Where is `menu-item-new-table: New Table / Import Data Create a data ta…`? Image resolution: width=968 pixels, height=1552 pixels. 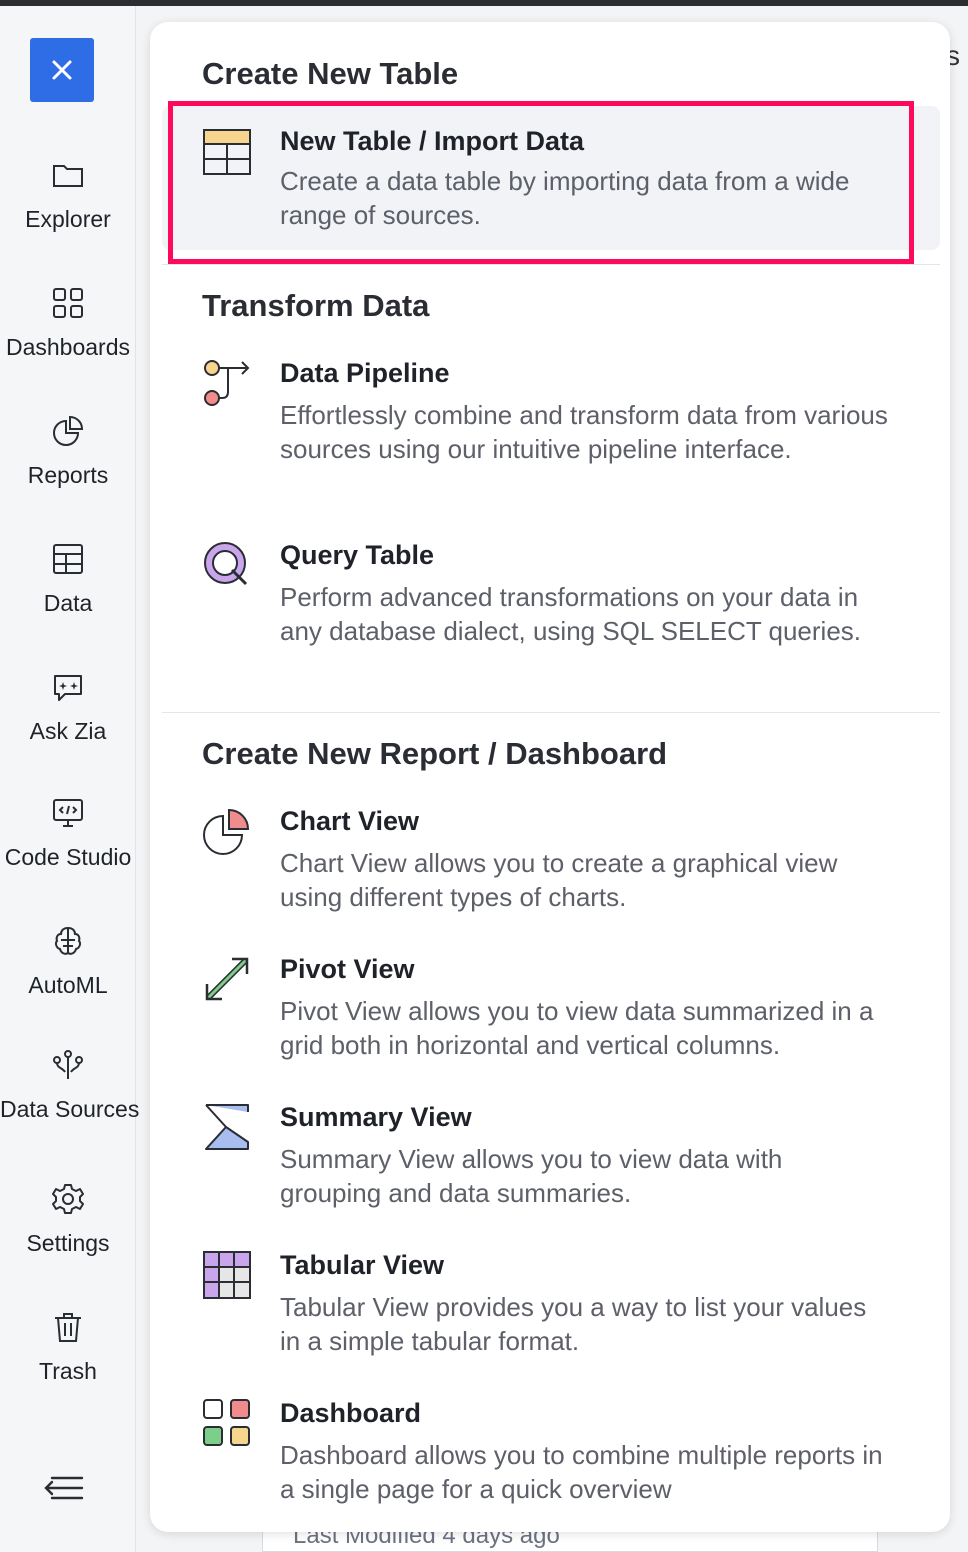
menu-item-new-table: New Table / Import Data Create a data ta… is located at coordinates (551, 178).